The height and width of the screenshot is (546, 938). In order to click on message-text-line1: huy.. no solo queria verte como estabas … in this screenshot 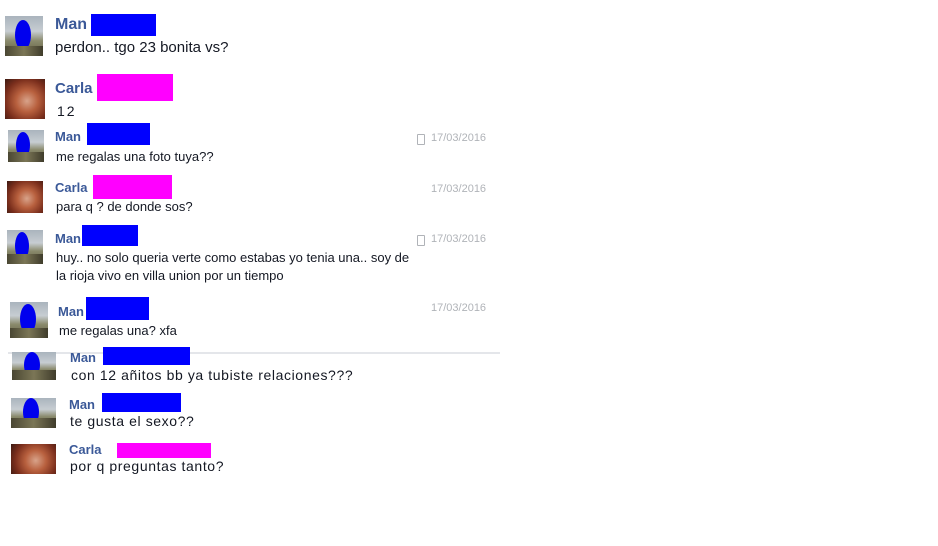, I will do `click(233, 257)`.